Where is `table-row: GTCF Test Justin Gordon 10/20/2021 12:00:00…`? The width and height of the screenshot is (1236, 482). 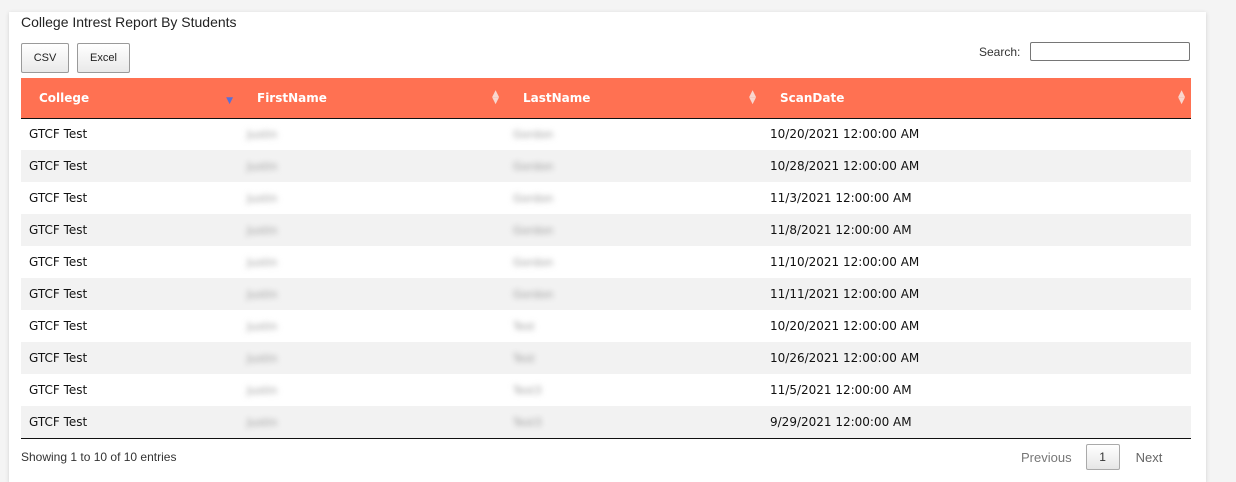
table-row: GTCF Test Justin Gordon 10/20/2021 12:00:00… is located at coordinates (606, 134).